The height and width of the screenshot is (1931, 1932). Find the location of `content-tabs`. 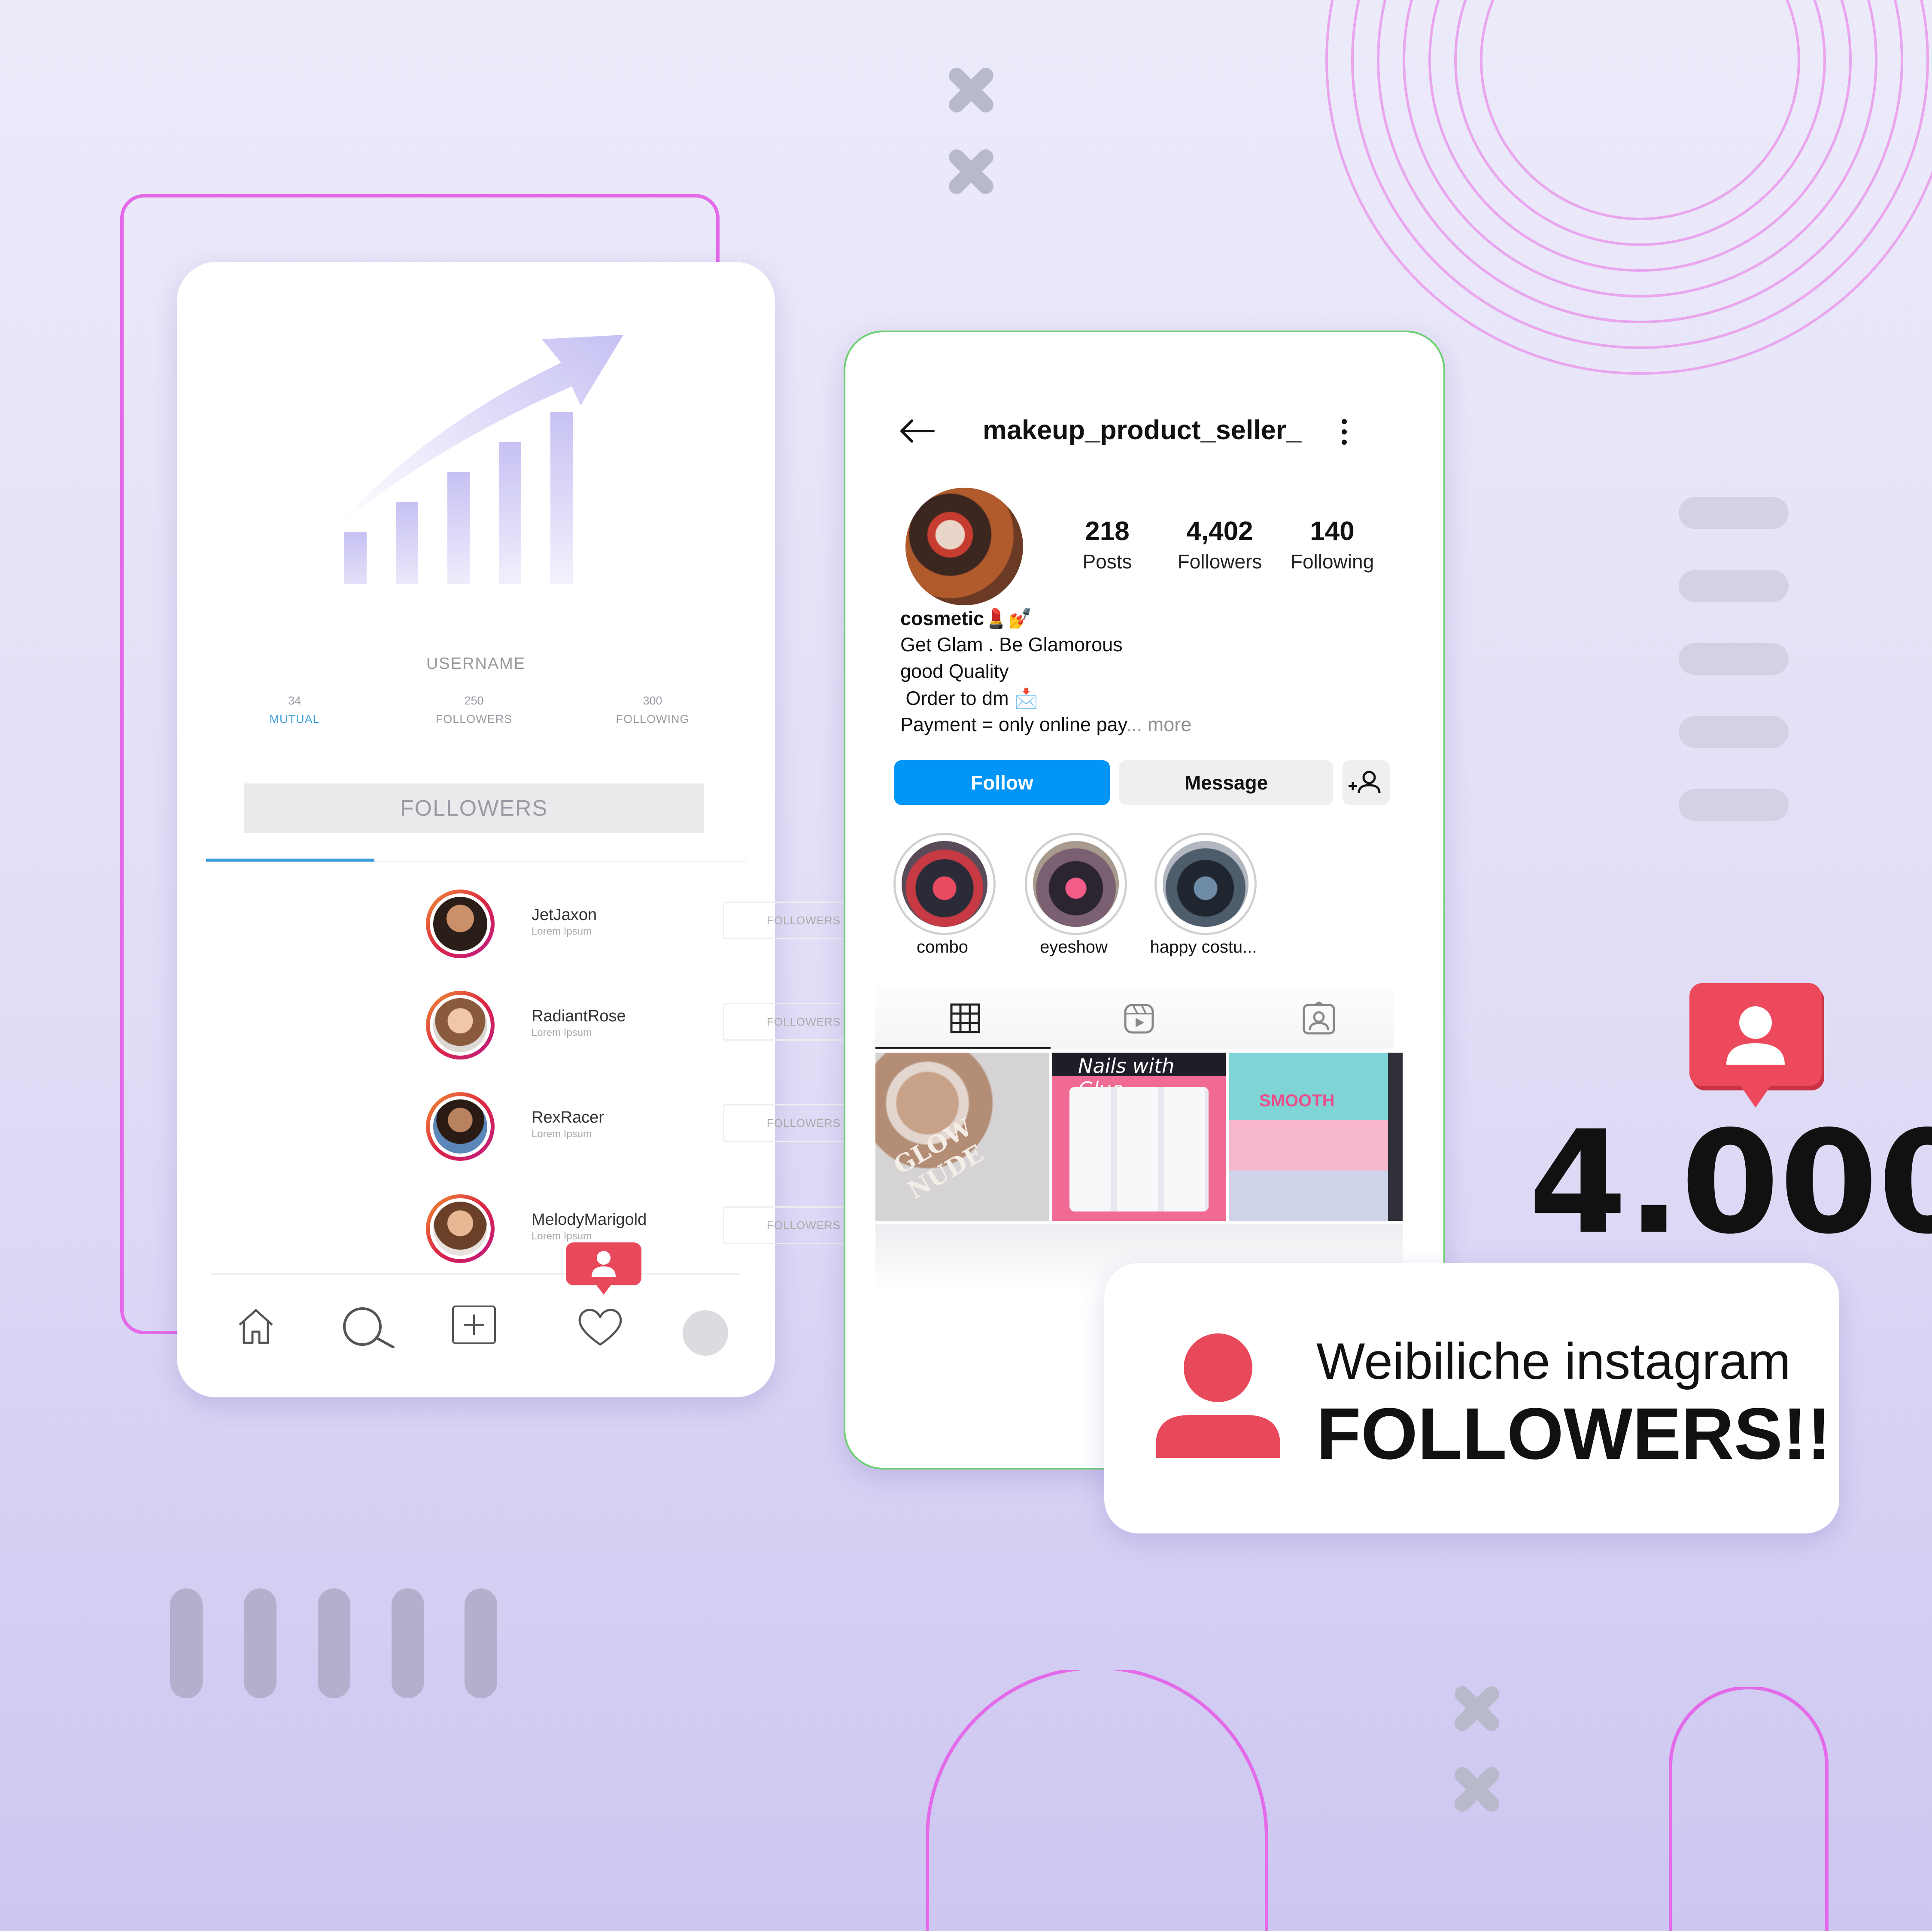

content-tabs is located at coordinates (1134, 1018).